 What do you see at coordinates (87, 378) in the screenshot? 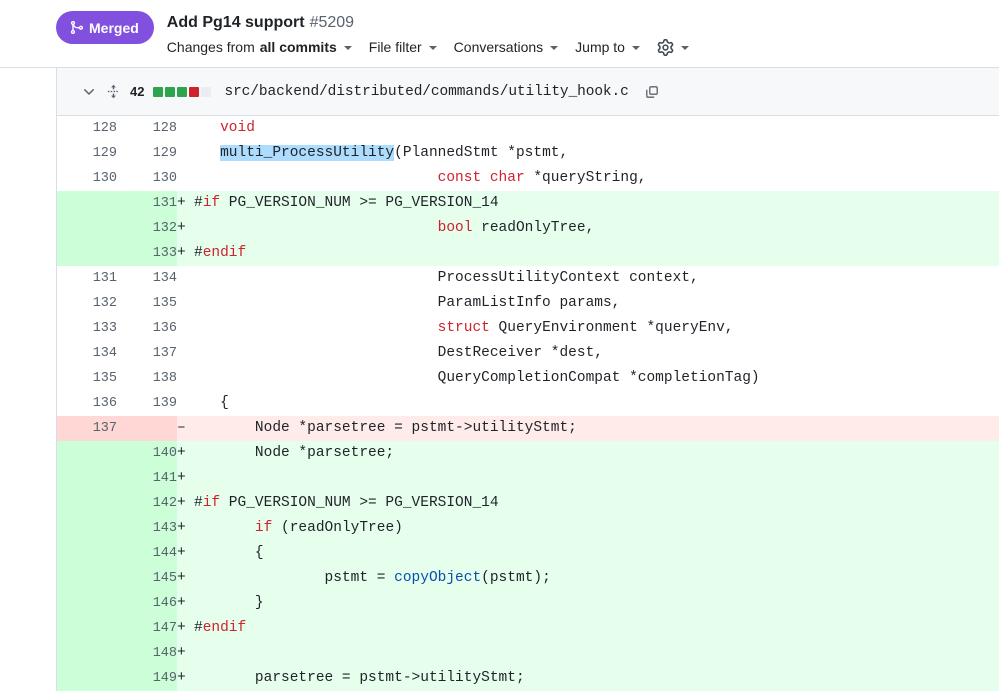
I see `line-number-old: 135` at bounding box center [87, 378].